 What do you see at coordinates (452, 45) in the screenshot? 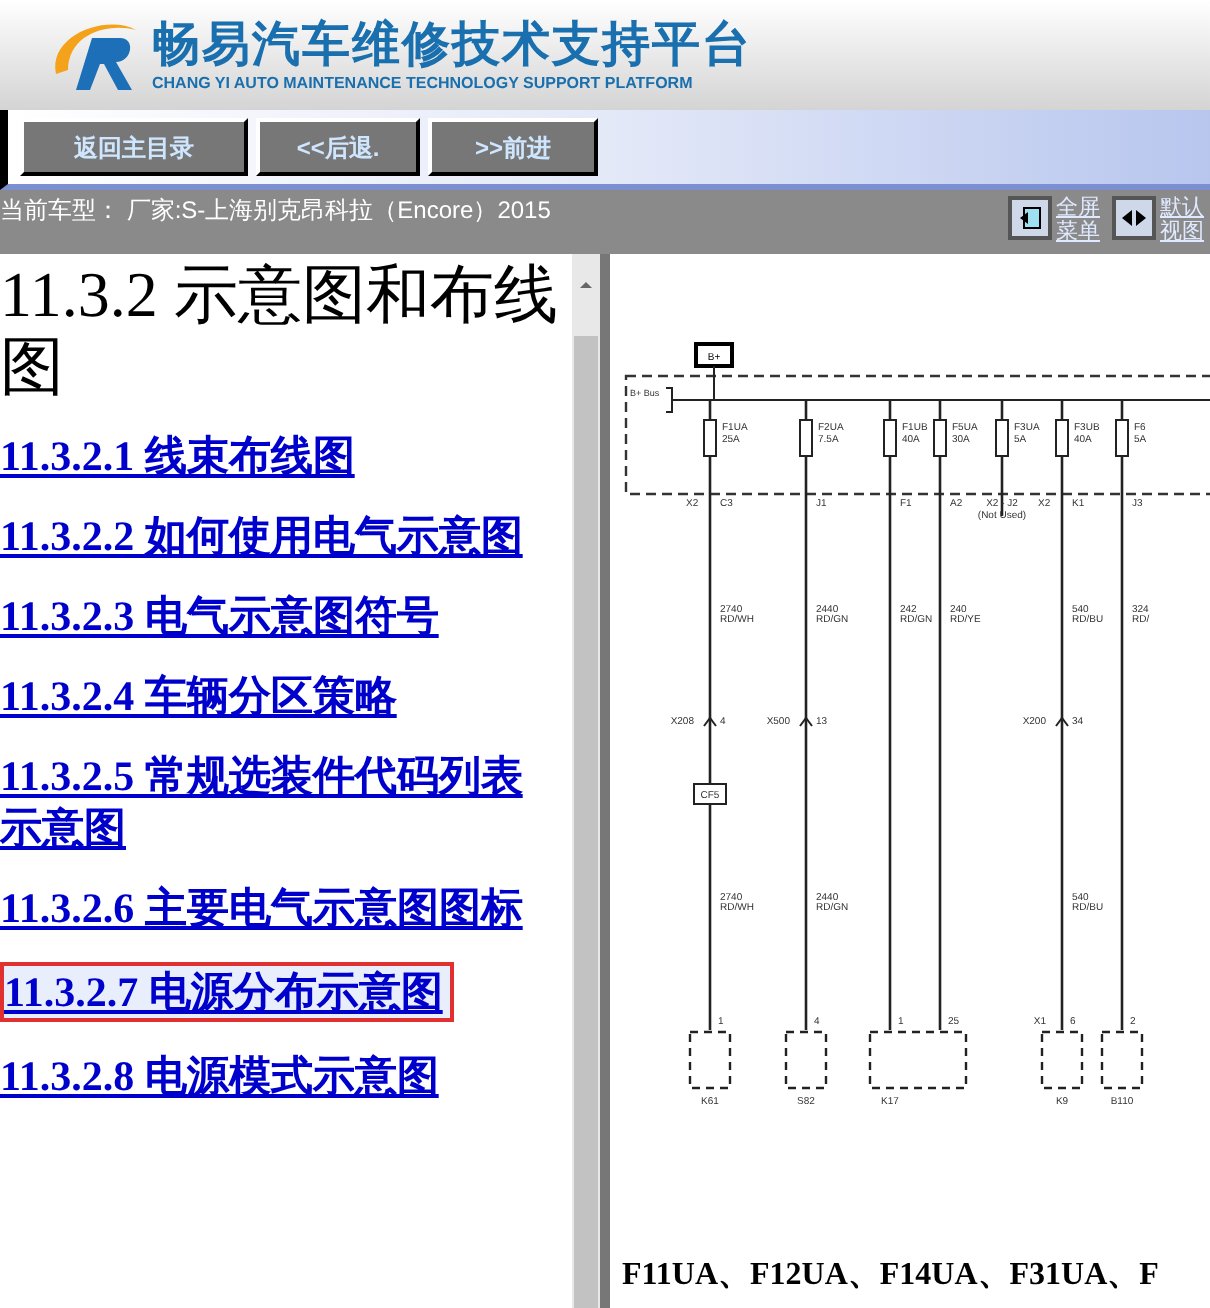
I see `site-title: 畅易汽车维修技术支持平台` at bounding box center [452, 45].